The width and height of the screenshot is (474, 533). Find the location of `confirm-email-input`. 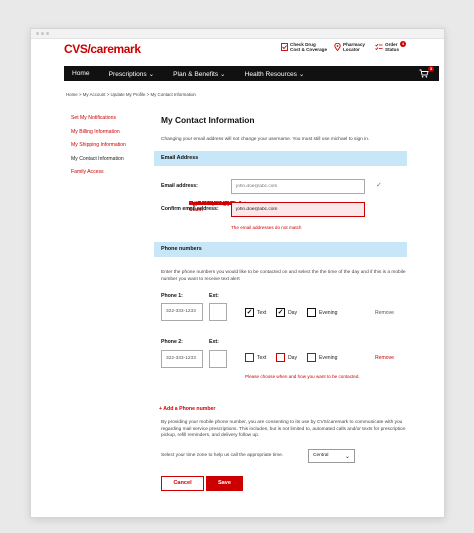

confirm-email-input is located at coordinates (298, 209).